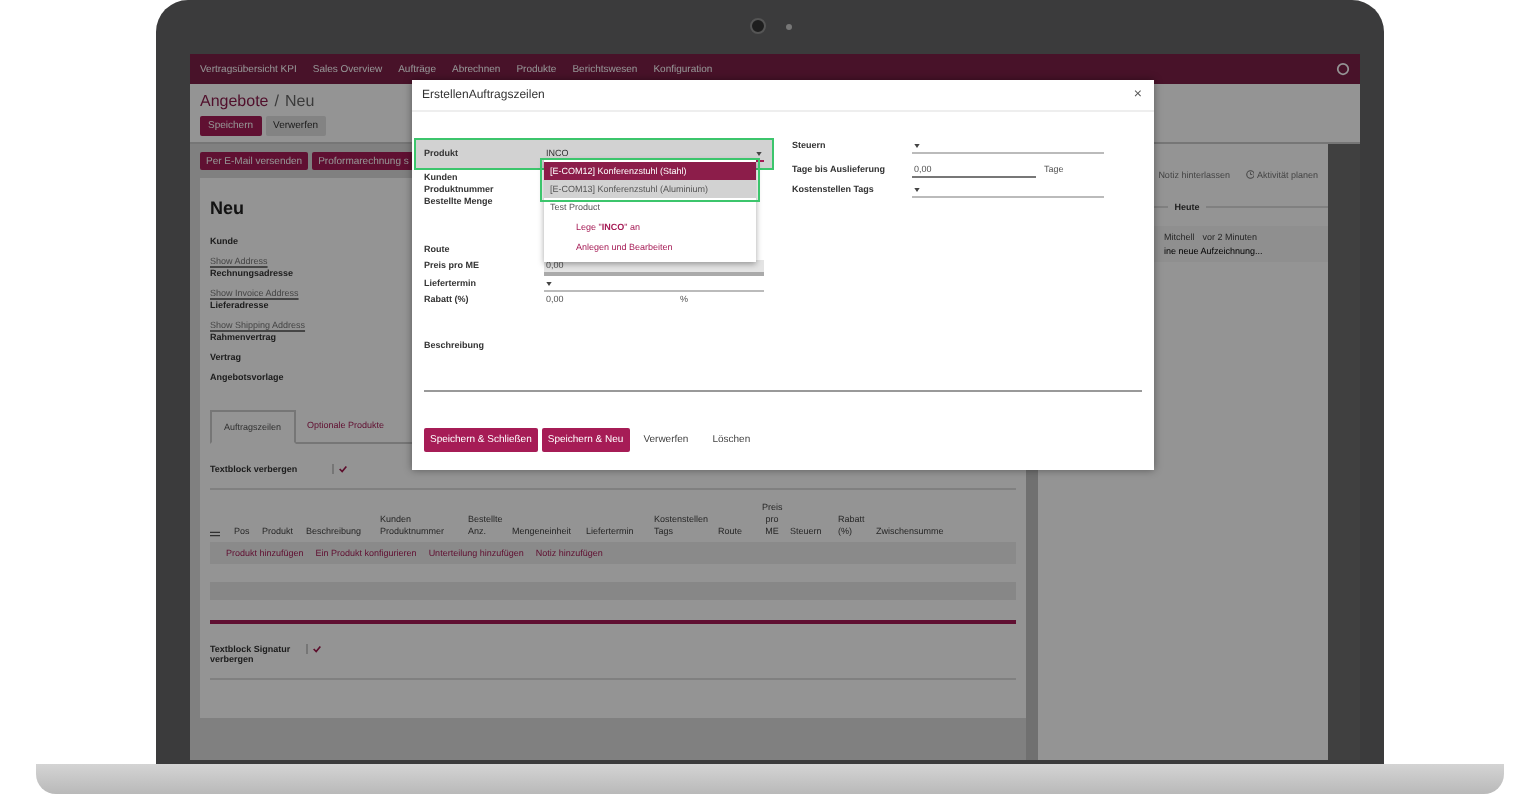 This screenshot has height=804, width=1540. Describe the element at coordinates (227, 208) in the screenshot. I see `record-title: Neu` at that location.